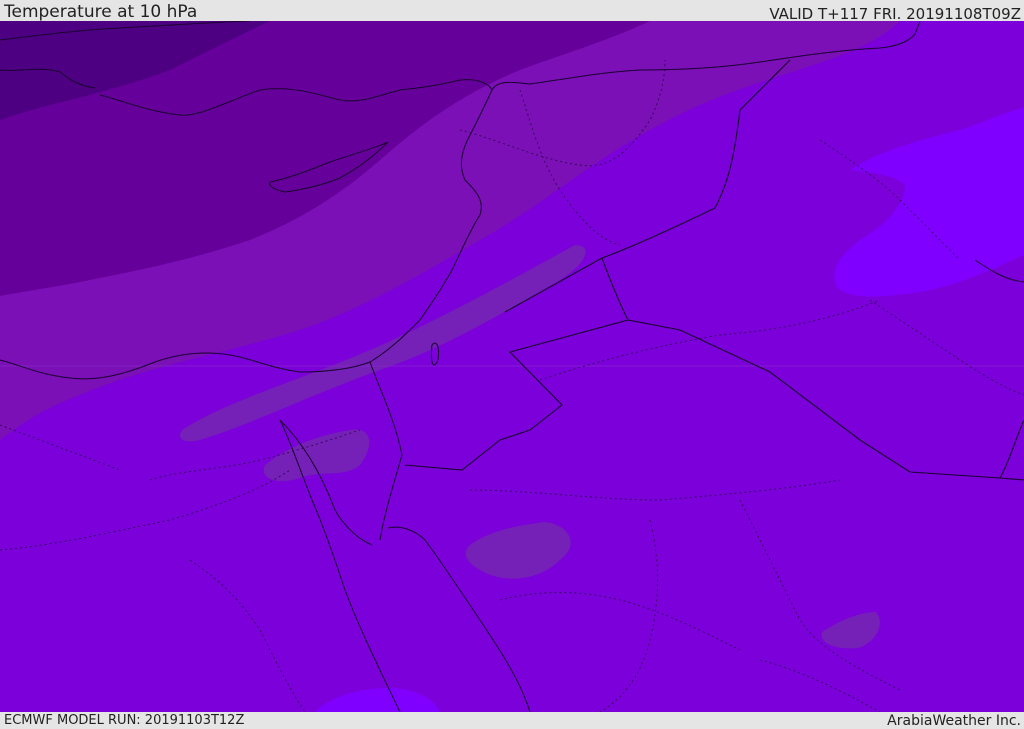  Describe the element at coordinates (101, 12) in the screenshot. I see `map-title: Temperature at 10 hPa` at that location.